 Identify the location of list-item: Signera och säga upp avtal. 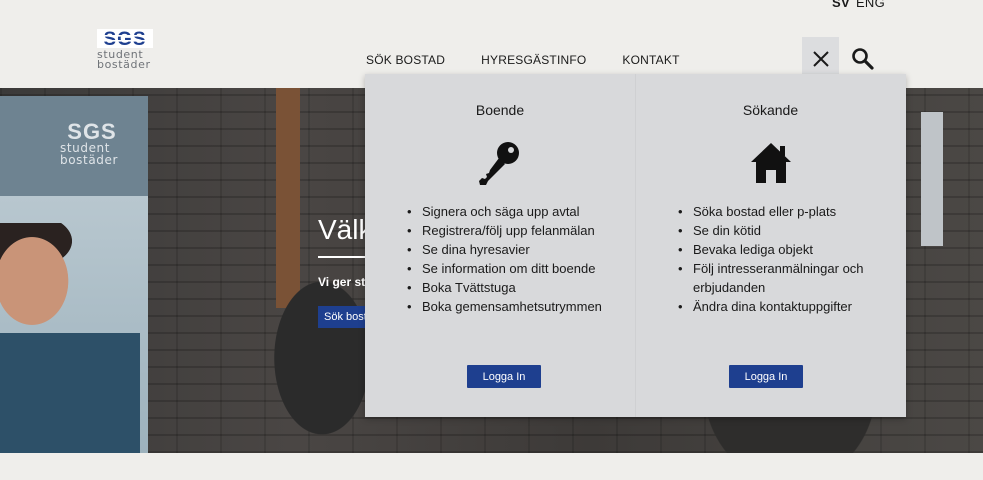
(514, 211).